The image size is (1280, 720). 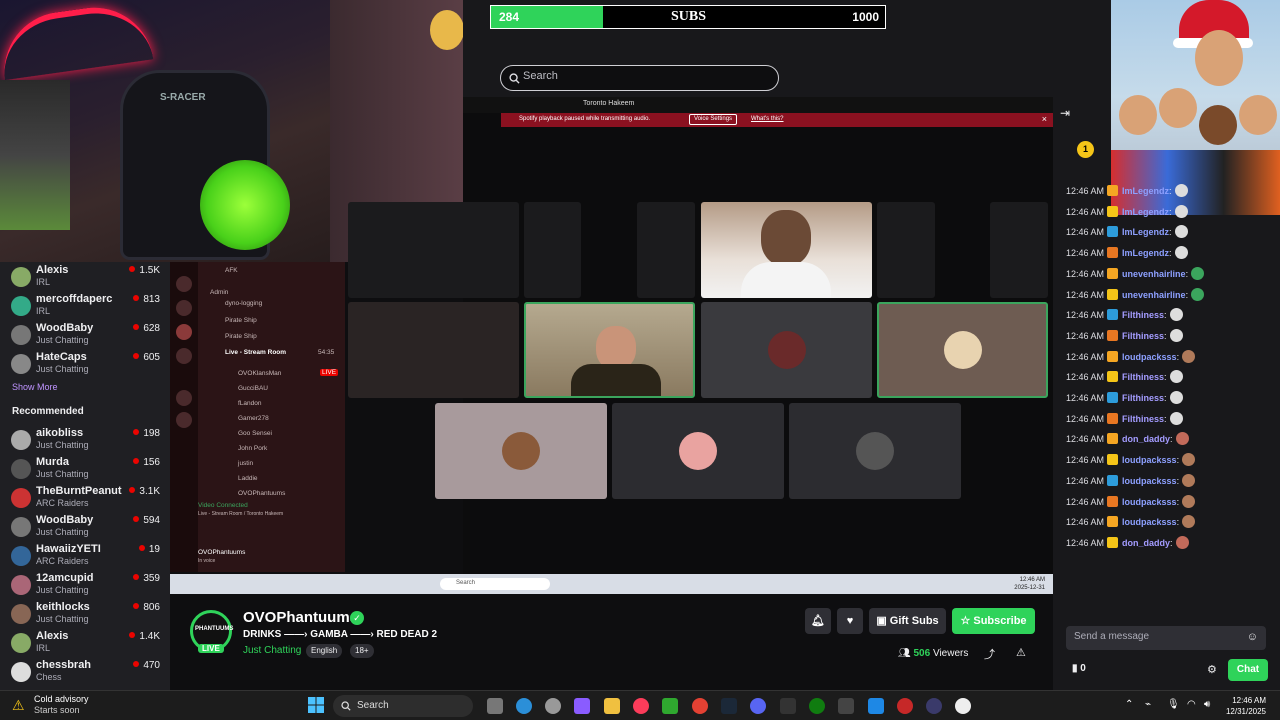 What do you see at coordinates (362, 651) in the screenshot?
I see `tag-18plus: 18+` at bounding box center [362, 651].